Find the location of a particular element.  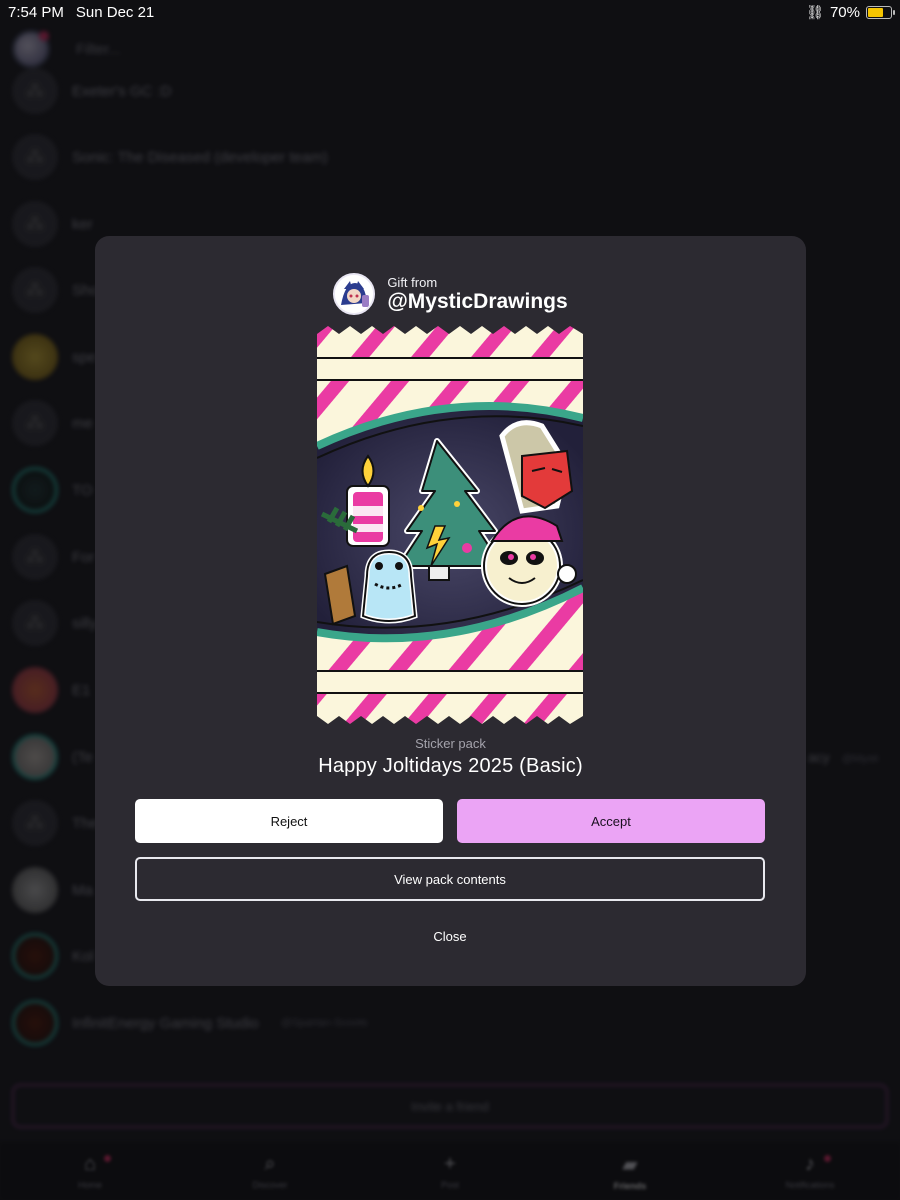

status-date: Sun Dec 21 is located at coordinates (115, 12).